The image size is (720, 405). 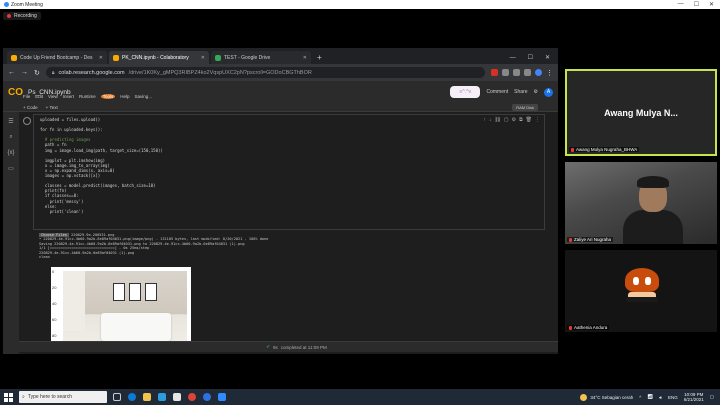 What do you see at coordinates (465, 92) in the screenshot?
I see `cats-mascot-icon: ≡^.^≡` at bounding box center [465, 92].